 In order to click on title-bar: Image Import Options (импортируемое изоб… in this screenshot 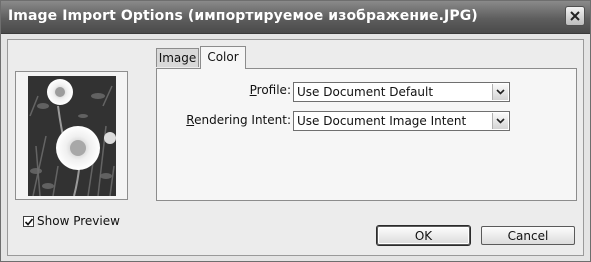, I will do `click(295, 17)`.